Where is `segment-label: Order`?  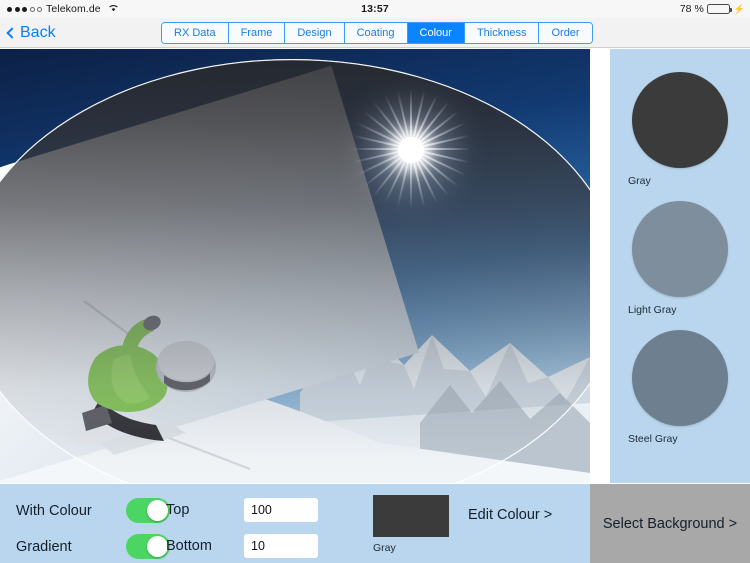
segment-label: Order is located at coordinates (565, 33).